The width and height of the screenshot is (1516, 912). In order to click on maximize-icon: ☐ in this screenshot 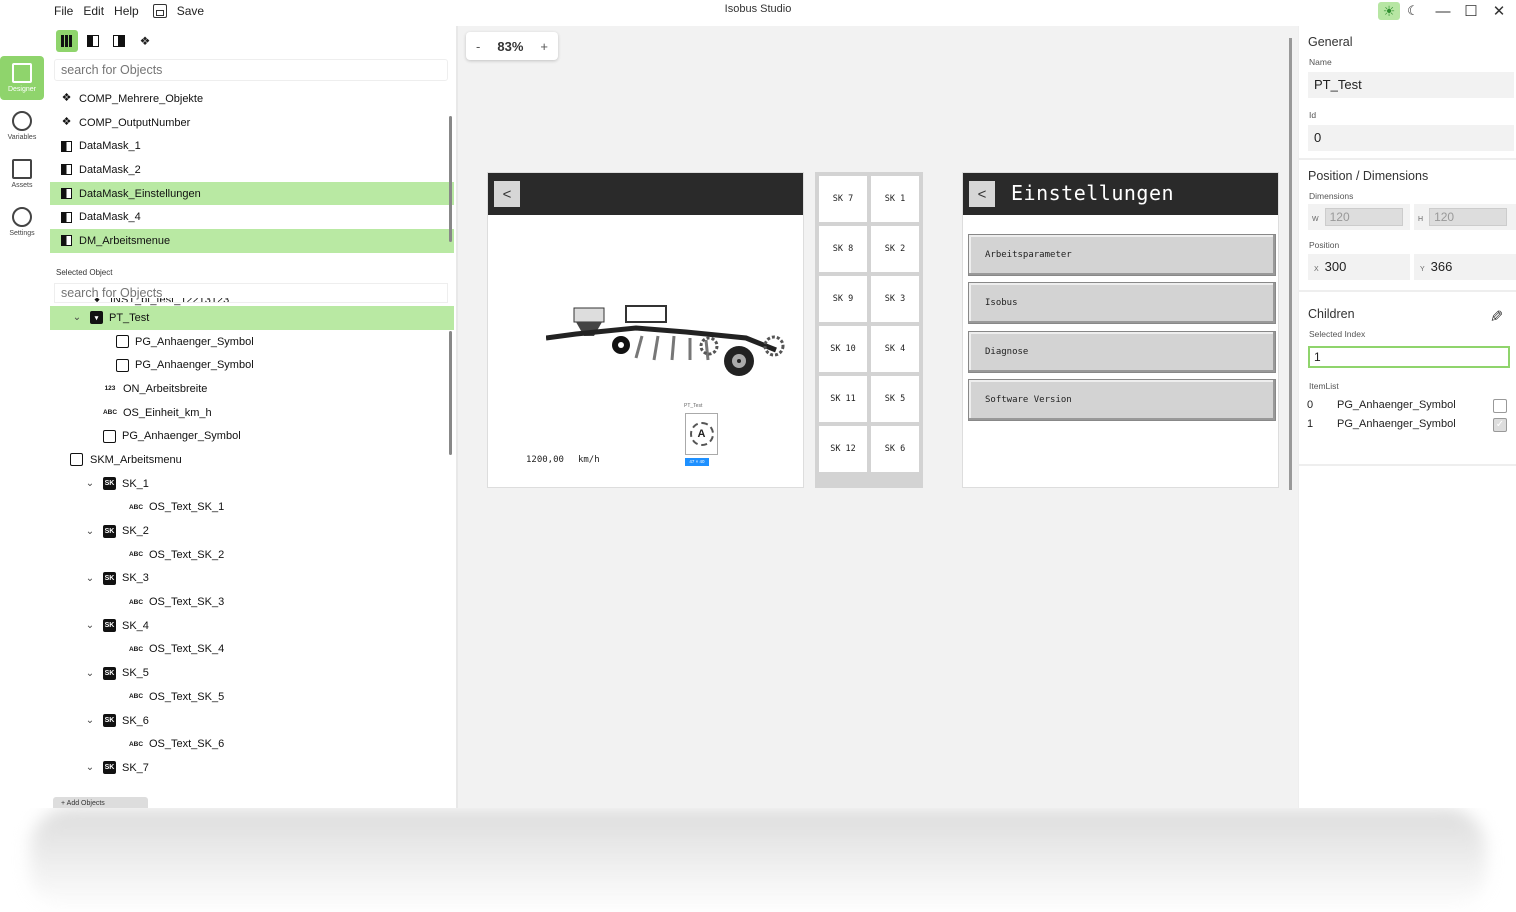, I will do `click(1471, 11)`.